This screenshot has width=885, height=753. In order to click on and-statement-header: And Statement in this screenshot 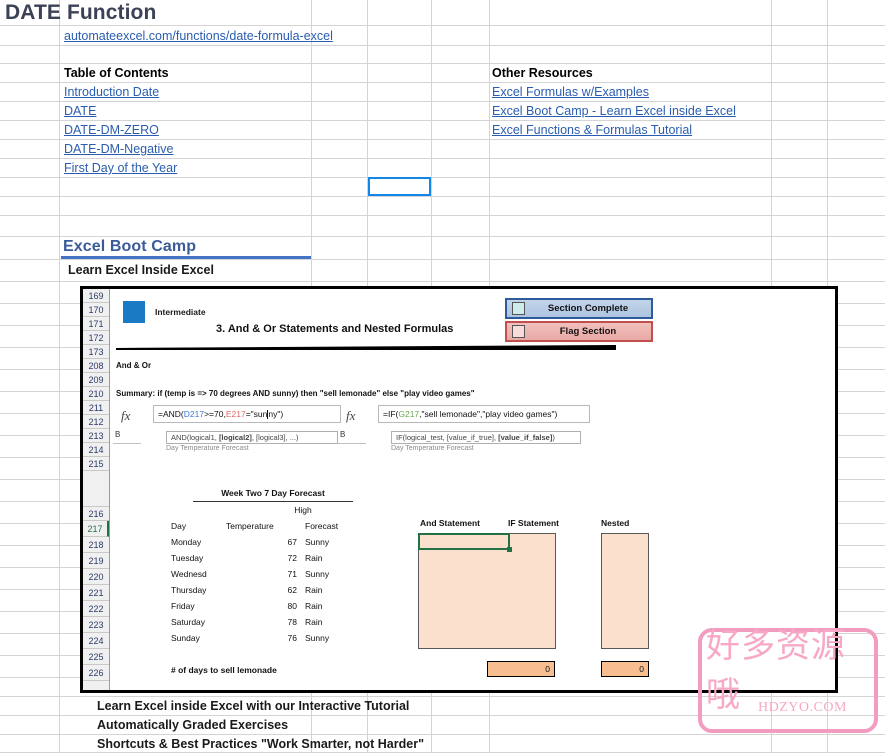, I will do `click(450, 523)`.